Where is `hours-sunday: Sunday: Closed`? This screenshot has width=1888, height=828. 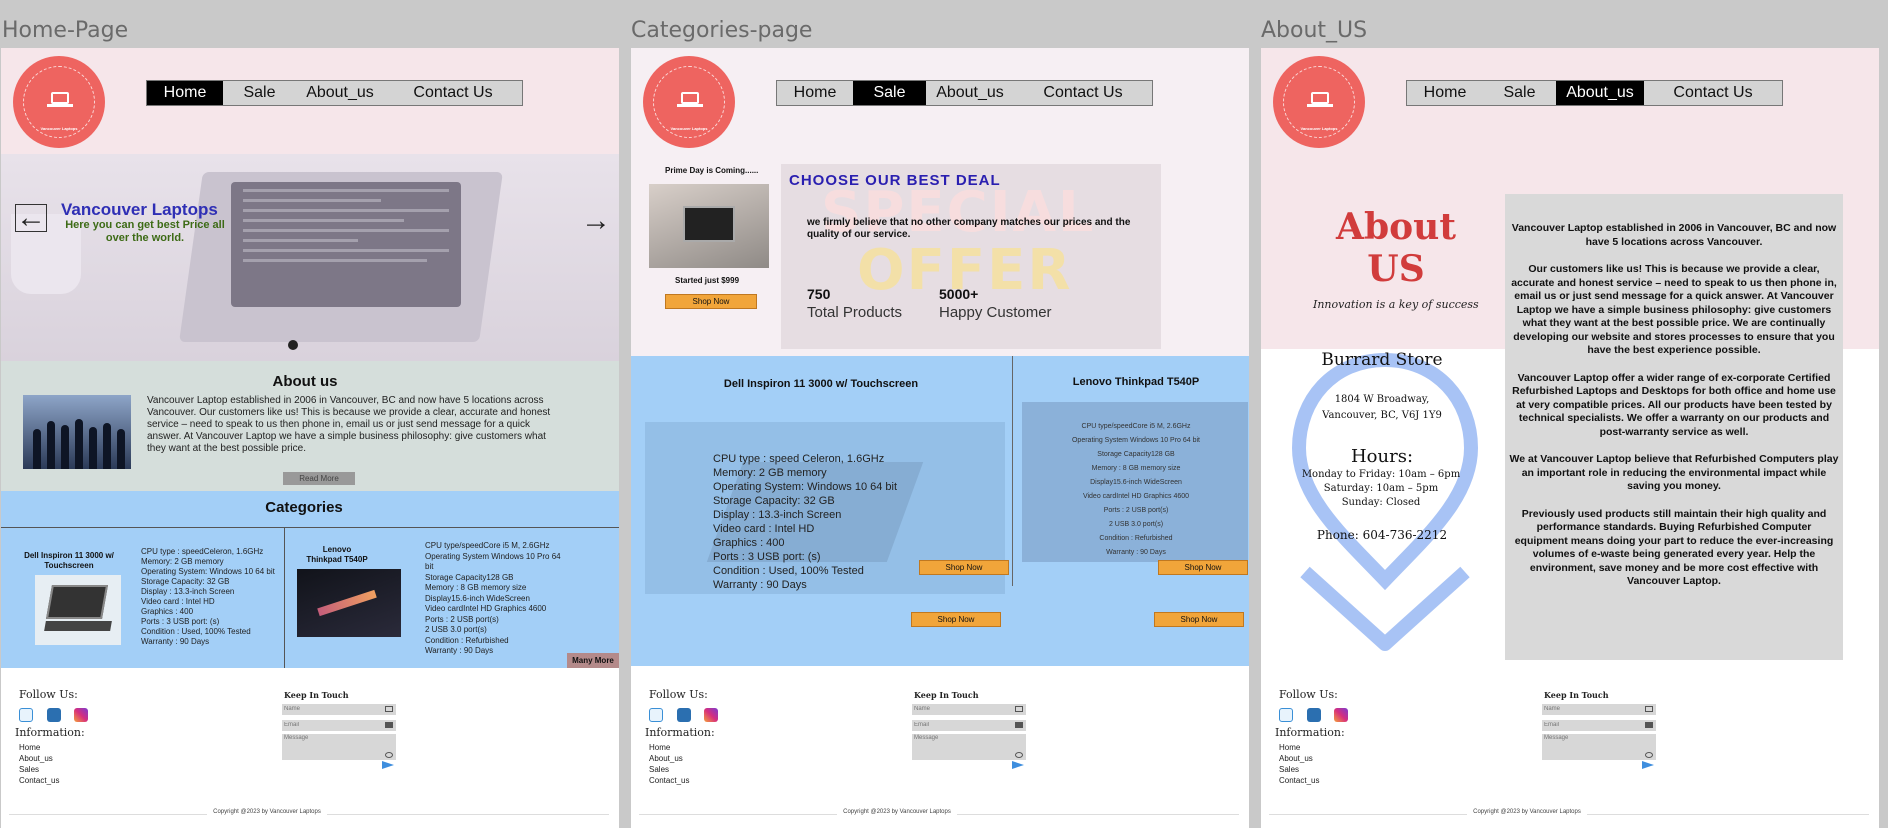 hours-sunday: Sunday: Closed is located at coordinates (1381, 502).